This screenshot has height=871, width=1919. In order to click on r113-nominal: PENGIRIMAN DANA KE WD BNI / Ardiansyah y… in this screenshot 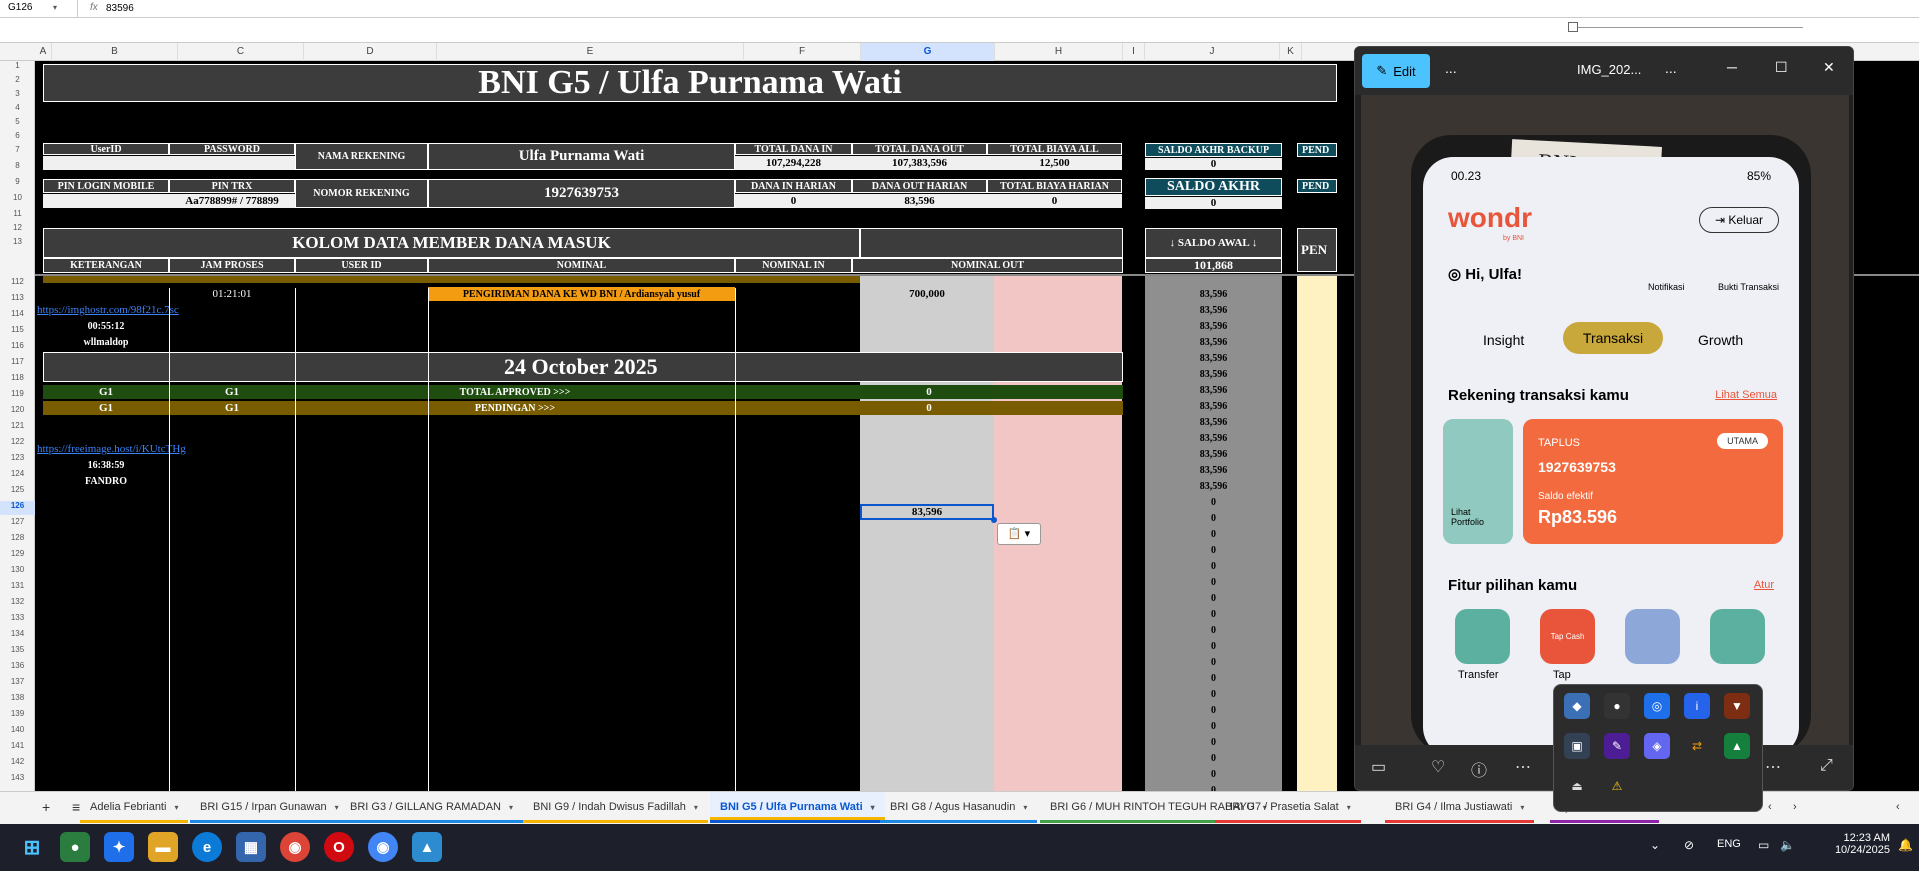, I will do `click(581, 294)`.